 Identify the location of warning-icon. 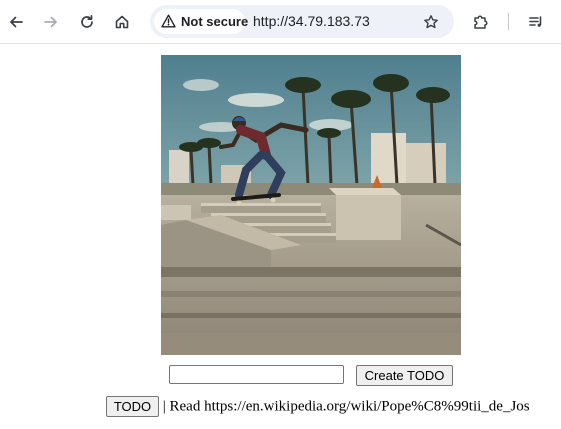
(168, 21).